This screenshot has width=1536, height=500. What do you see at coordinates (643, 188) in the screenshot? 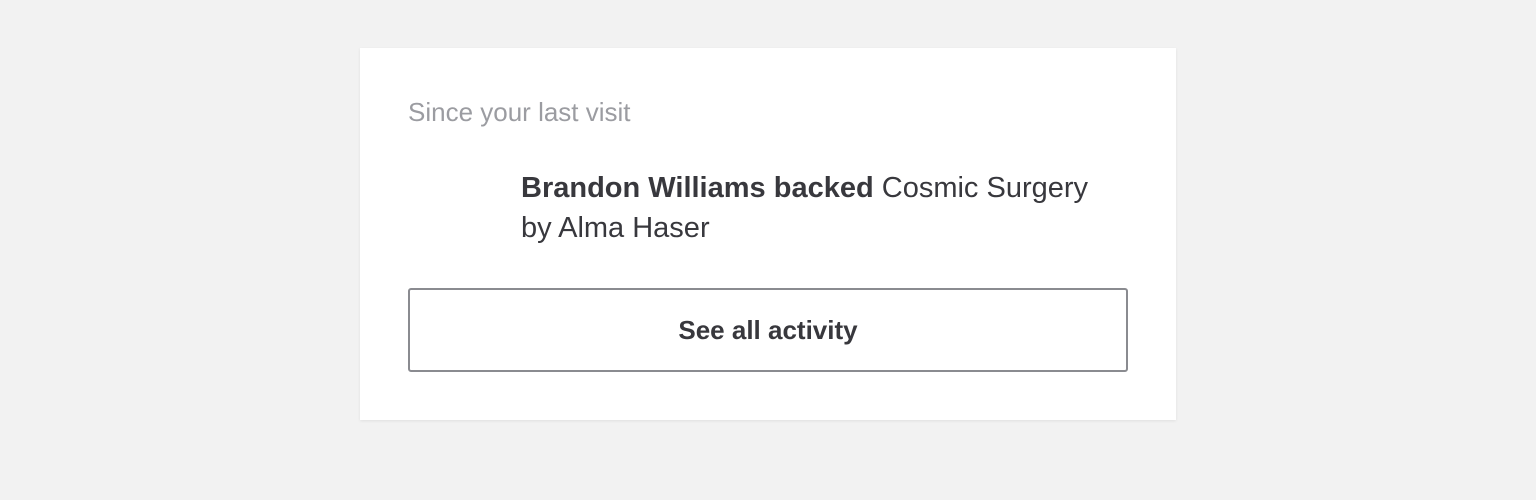
I see `actor-name: Brandon Williams` at bounding box center [643, 188].